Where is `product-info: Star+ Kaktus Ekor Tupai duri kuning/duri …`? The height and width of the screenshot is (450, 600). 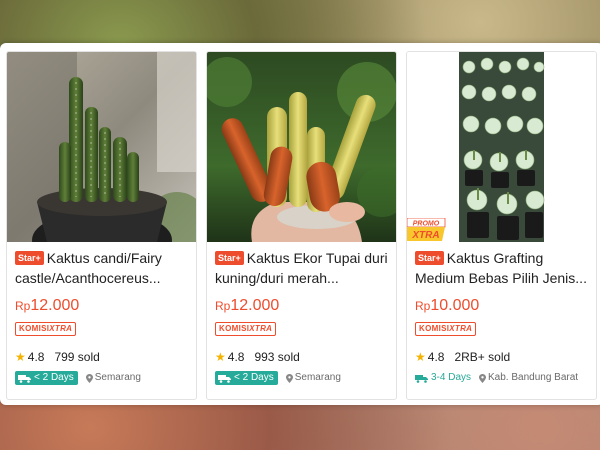
product-info: Star+ Kaktus Ekor Tupai duri kuning/duri … is located at coordinates (302, 316).